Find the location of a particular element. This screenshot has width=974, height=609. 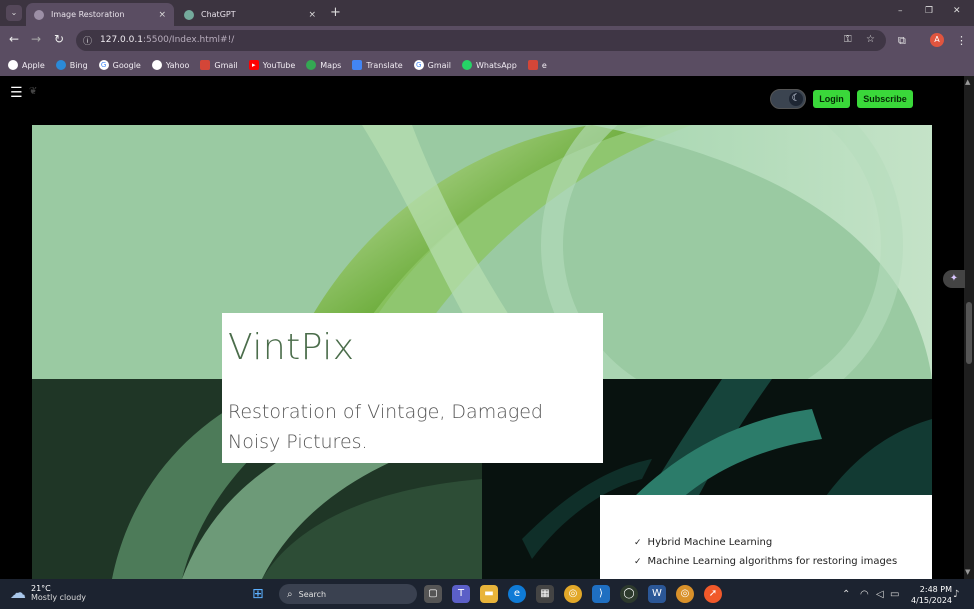

scrollbar-thumb is located at coordinates (969, 333).